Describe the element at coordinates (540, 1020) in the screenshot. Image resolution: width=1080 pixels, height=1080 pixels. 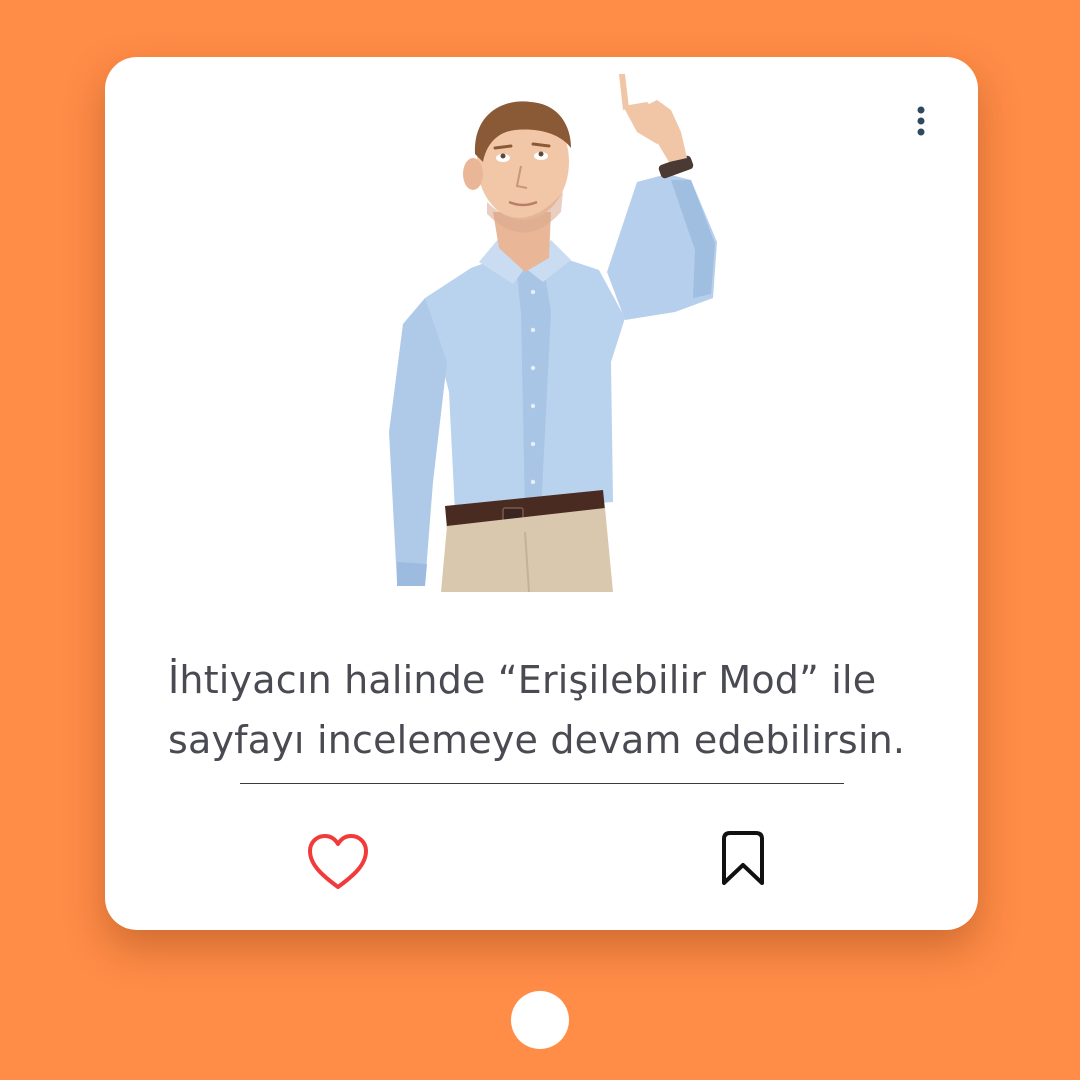
I see `page-indicator-dot` at that location.